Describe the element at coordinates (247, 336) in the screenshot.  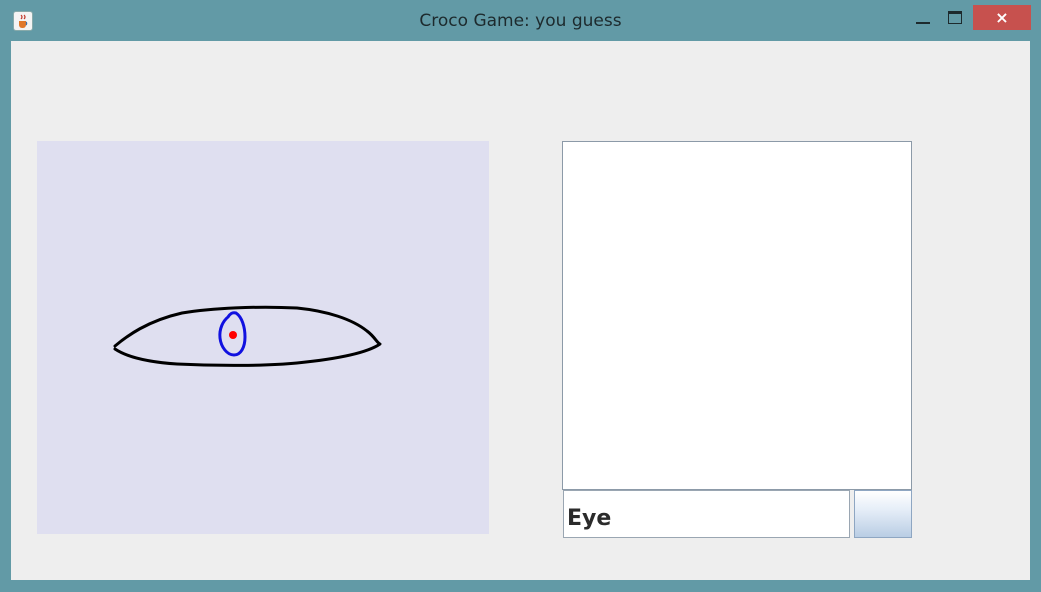
I see `eye-outline-stroke` at that location.